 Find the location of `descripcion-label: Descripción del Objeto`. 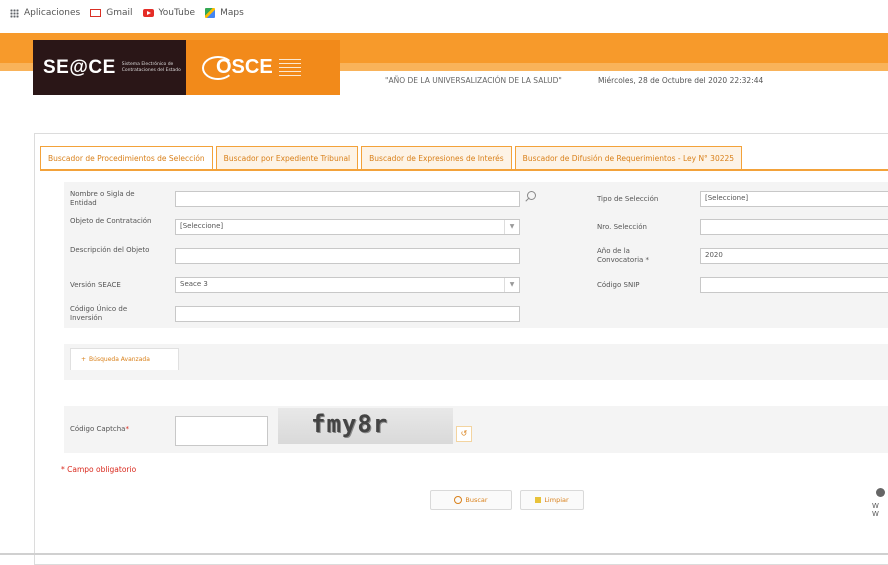

descripcion-label: Descripción del Objeto is located at coordinates (110, 250).